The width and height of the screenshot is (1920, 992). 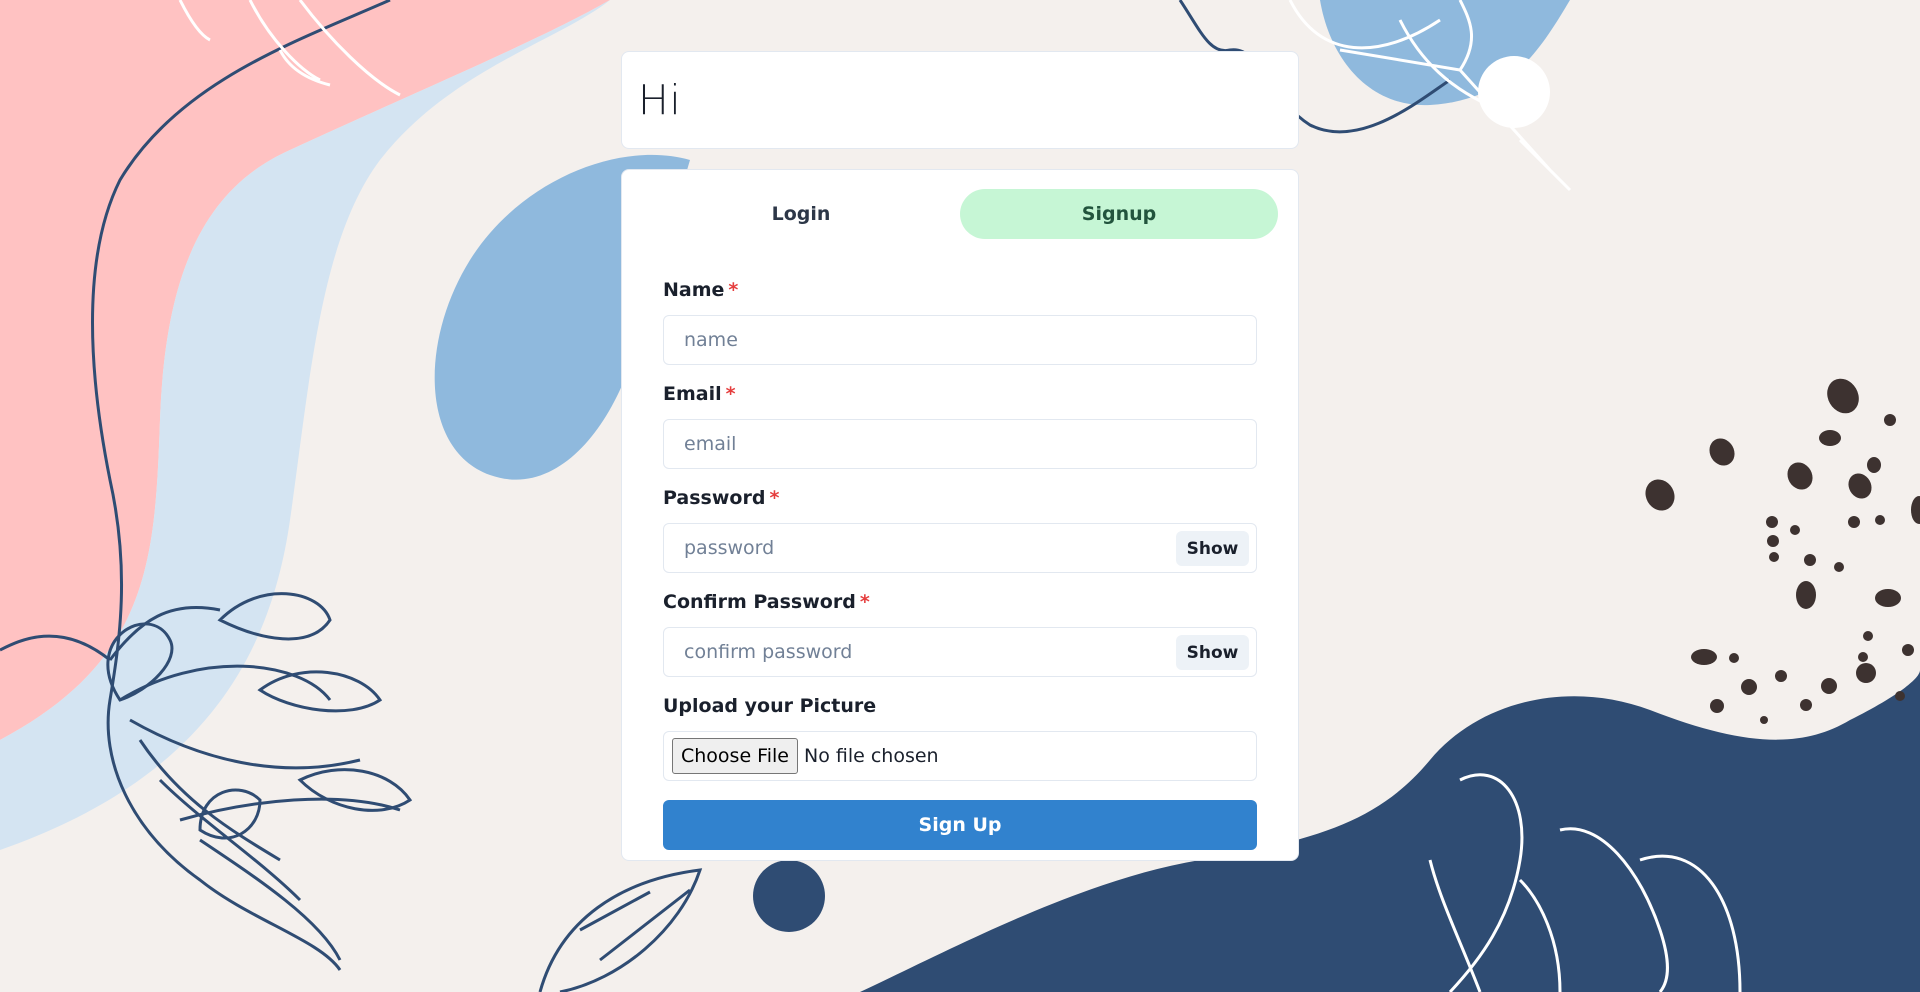 What do you see at coordinates (770, 706) in the screenshot?
I see `picture-label: Upload your Picture` at bounding box center [770, 706].